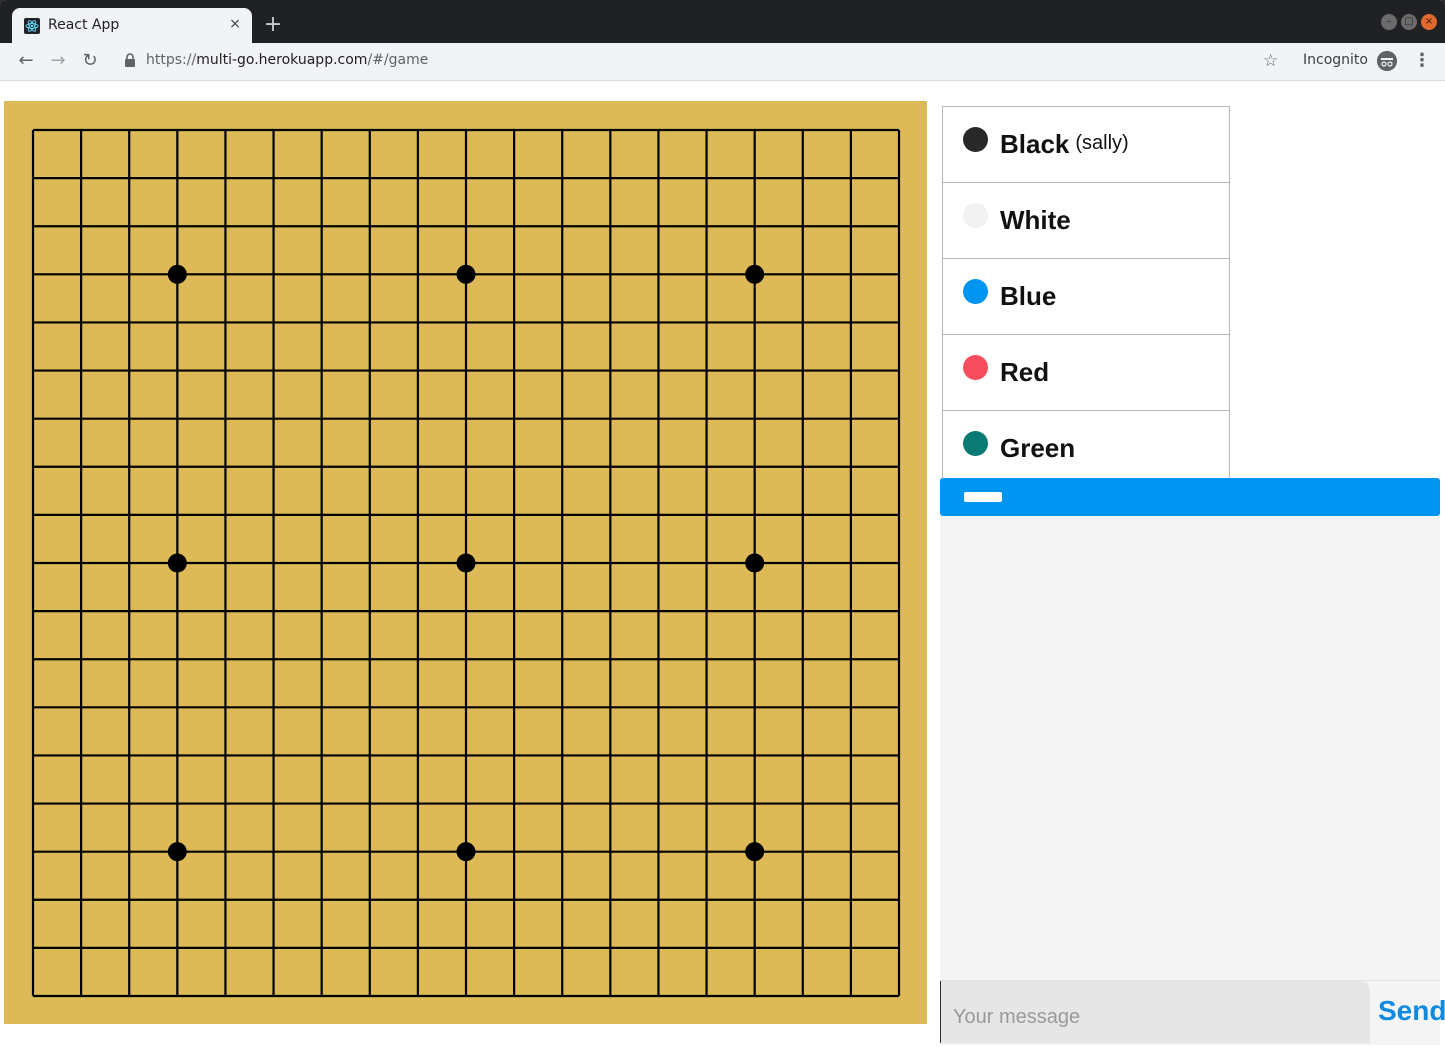 The image size is (1445, 1047). I want to click on player-name: Red, so click(1024, 372).